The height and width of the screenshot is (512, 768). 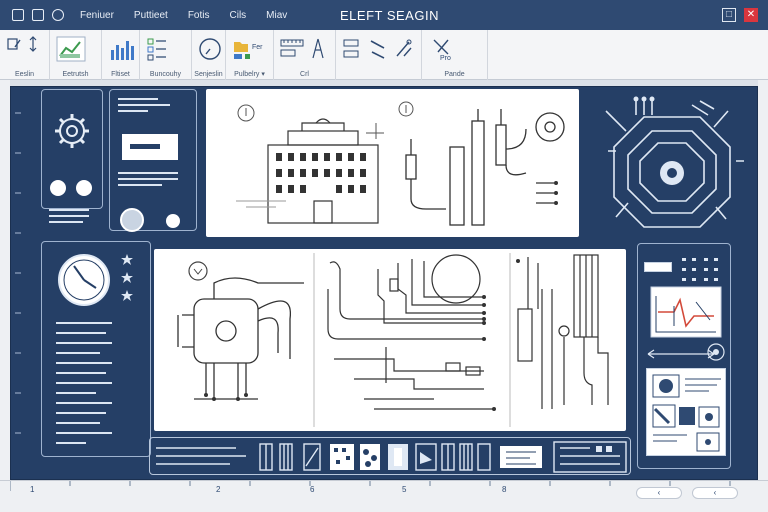 I want to click on close-button: ✕, so click(x=751, y=15).